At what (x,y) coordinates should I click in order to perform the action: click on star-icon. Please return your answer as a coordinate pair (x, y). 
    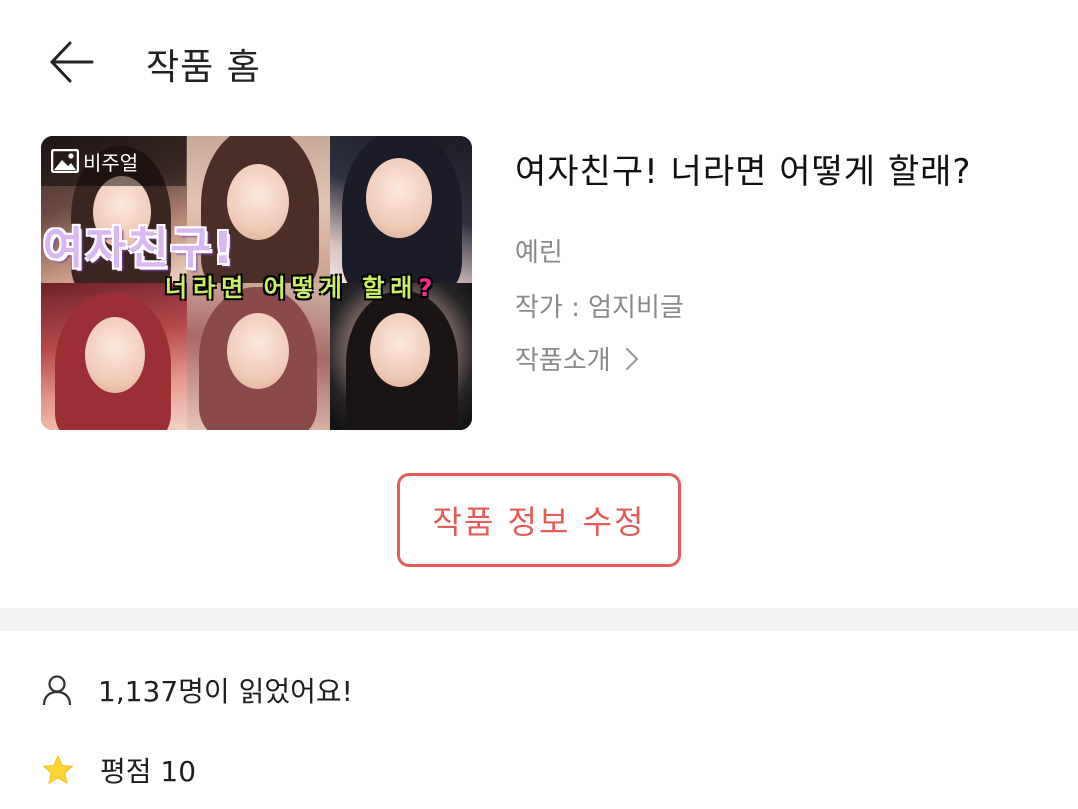
    Looking at the image, I should click on (58, 769).